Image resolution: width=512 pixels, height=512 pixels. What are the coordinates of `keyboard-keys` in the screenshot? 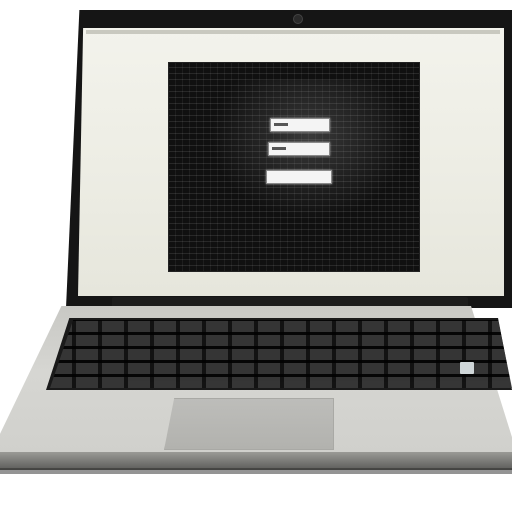 It's located at (281, 354).